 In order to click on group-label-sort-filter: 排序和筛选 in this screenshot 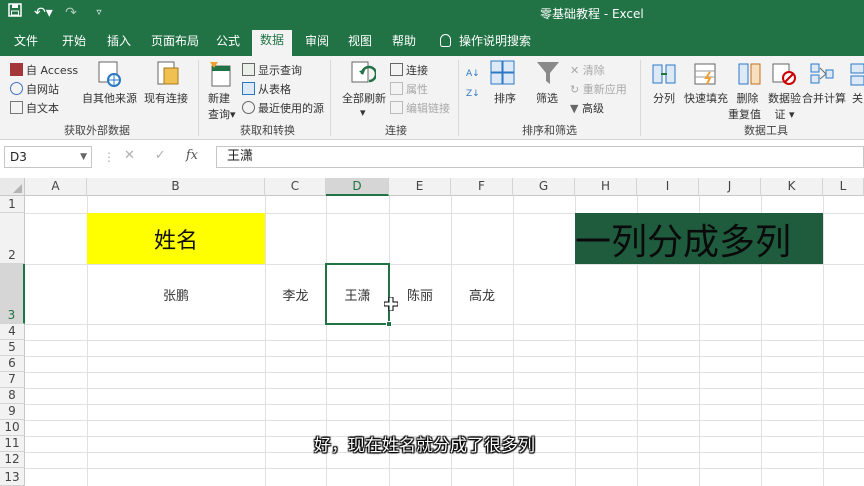, I will do `click(549, 130)`.